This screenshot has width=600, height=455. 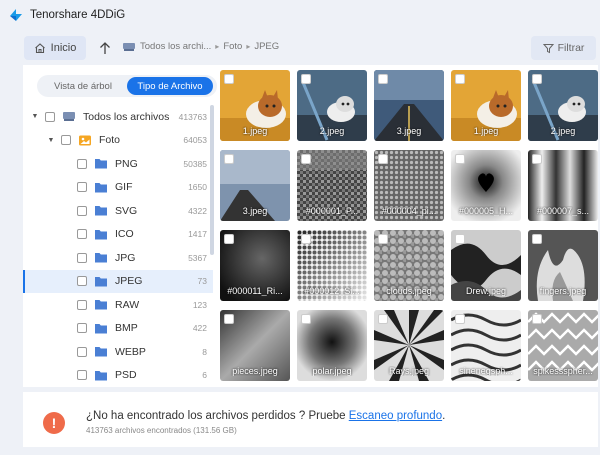 What do you see at coordinates (118, 305) in the screenshot?
I see `tree-item-raw: RAW 123` at bounding box center [118, 305].